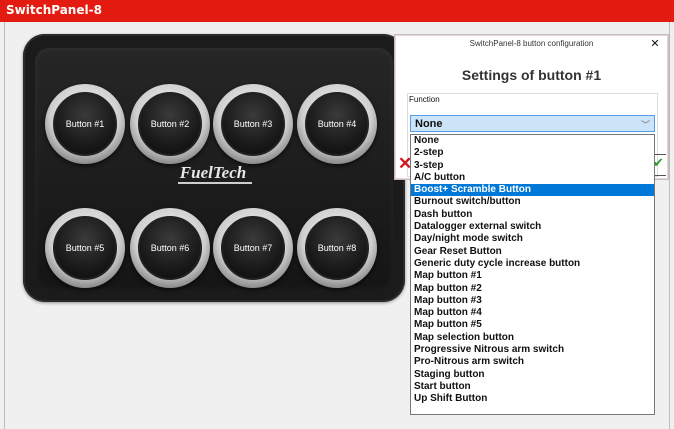 This screenshot has height=429, width=674. I want to click on dropdown-option: Map button #2, so click(532, 289).